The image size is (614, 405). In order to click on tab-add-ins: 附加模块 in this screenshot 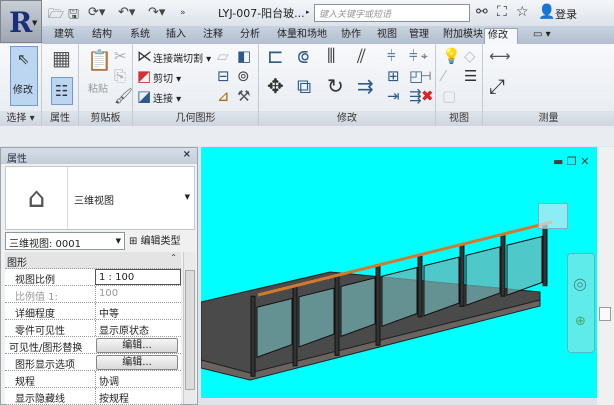, I will do `click(463, 36)`.